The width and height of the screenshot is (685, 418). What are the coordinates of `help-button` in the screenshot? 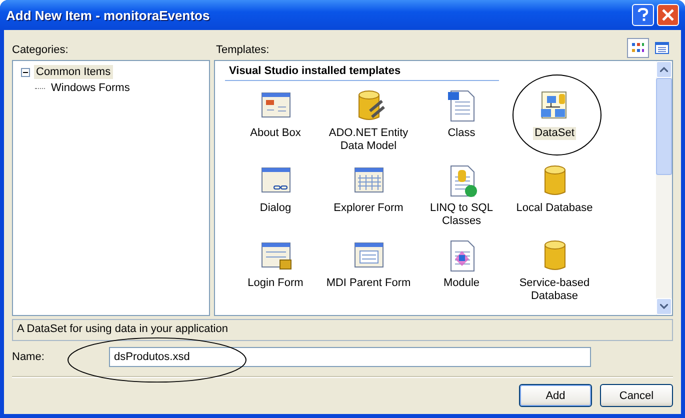 It's located at (643, 15).